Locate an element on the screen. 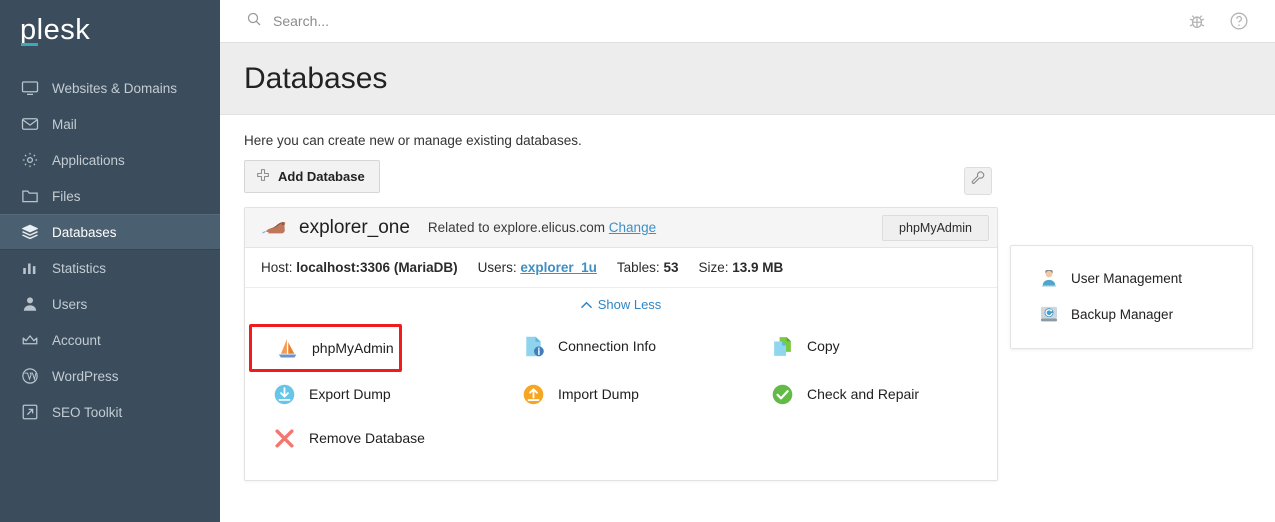 Image resolution: width=1275 pixels, height=522 pixels. add-database-button: Add Database is located at coordinates (312, 176).